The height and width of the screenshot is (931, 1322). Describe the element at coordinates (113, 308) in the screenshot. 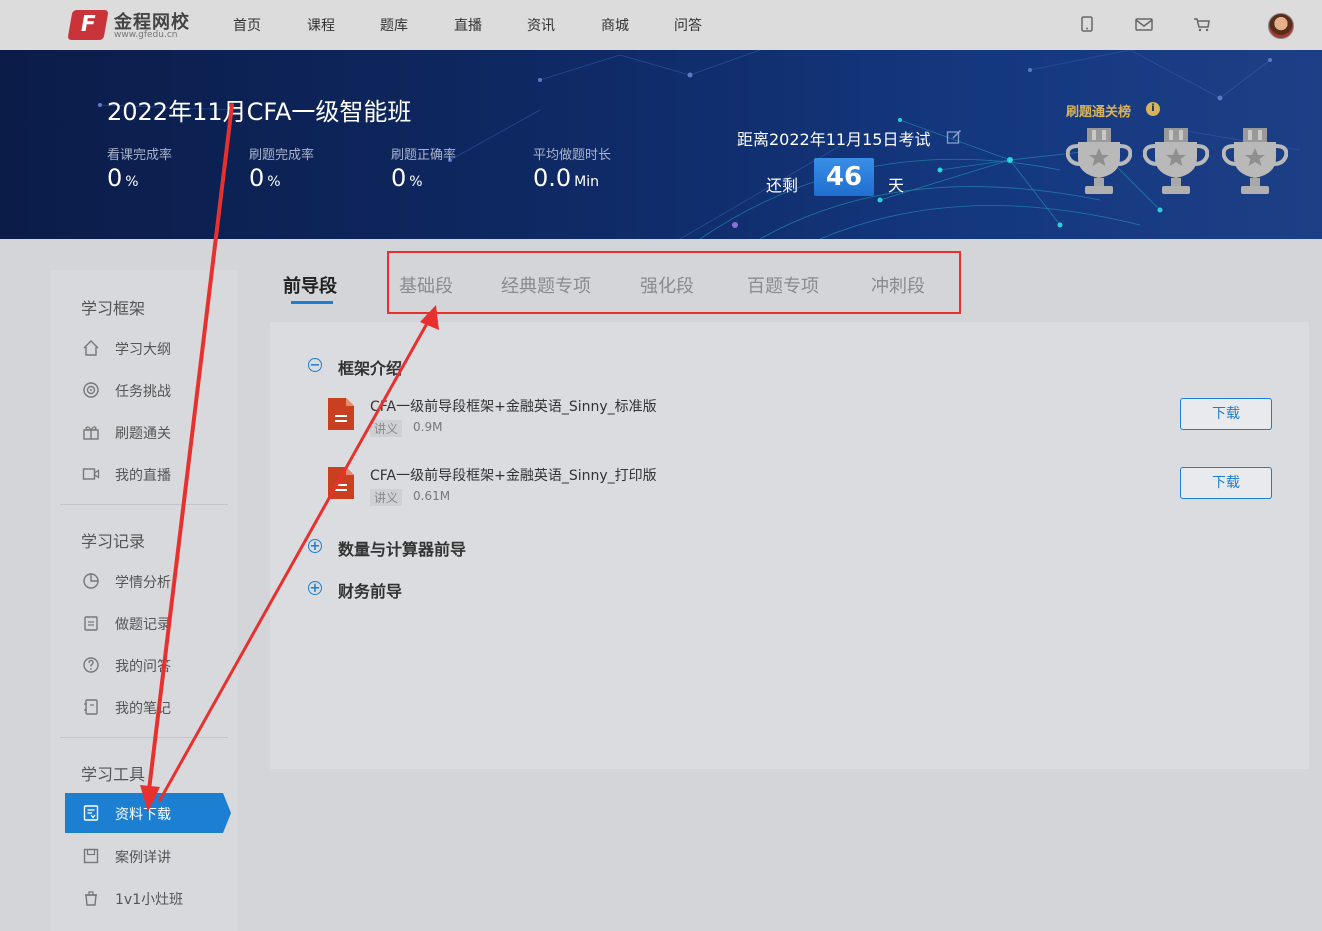

I see `sidebar-heading-framework: 学习框架` at that location.